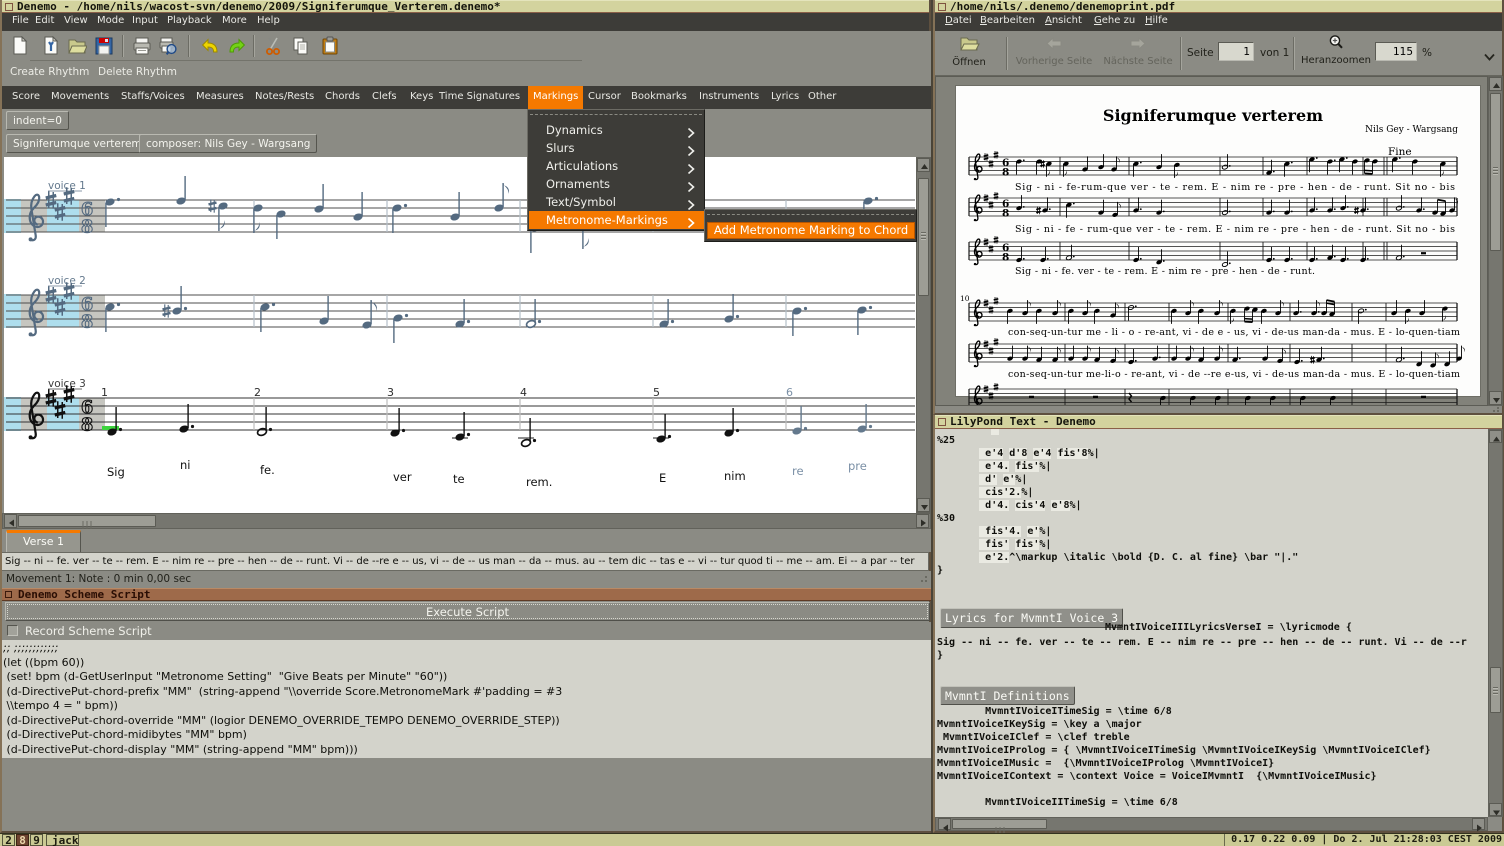  I want to click on lily-vscrollbar, so click(1495, 623).